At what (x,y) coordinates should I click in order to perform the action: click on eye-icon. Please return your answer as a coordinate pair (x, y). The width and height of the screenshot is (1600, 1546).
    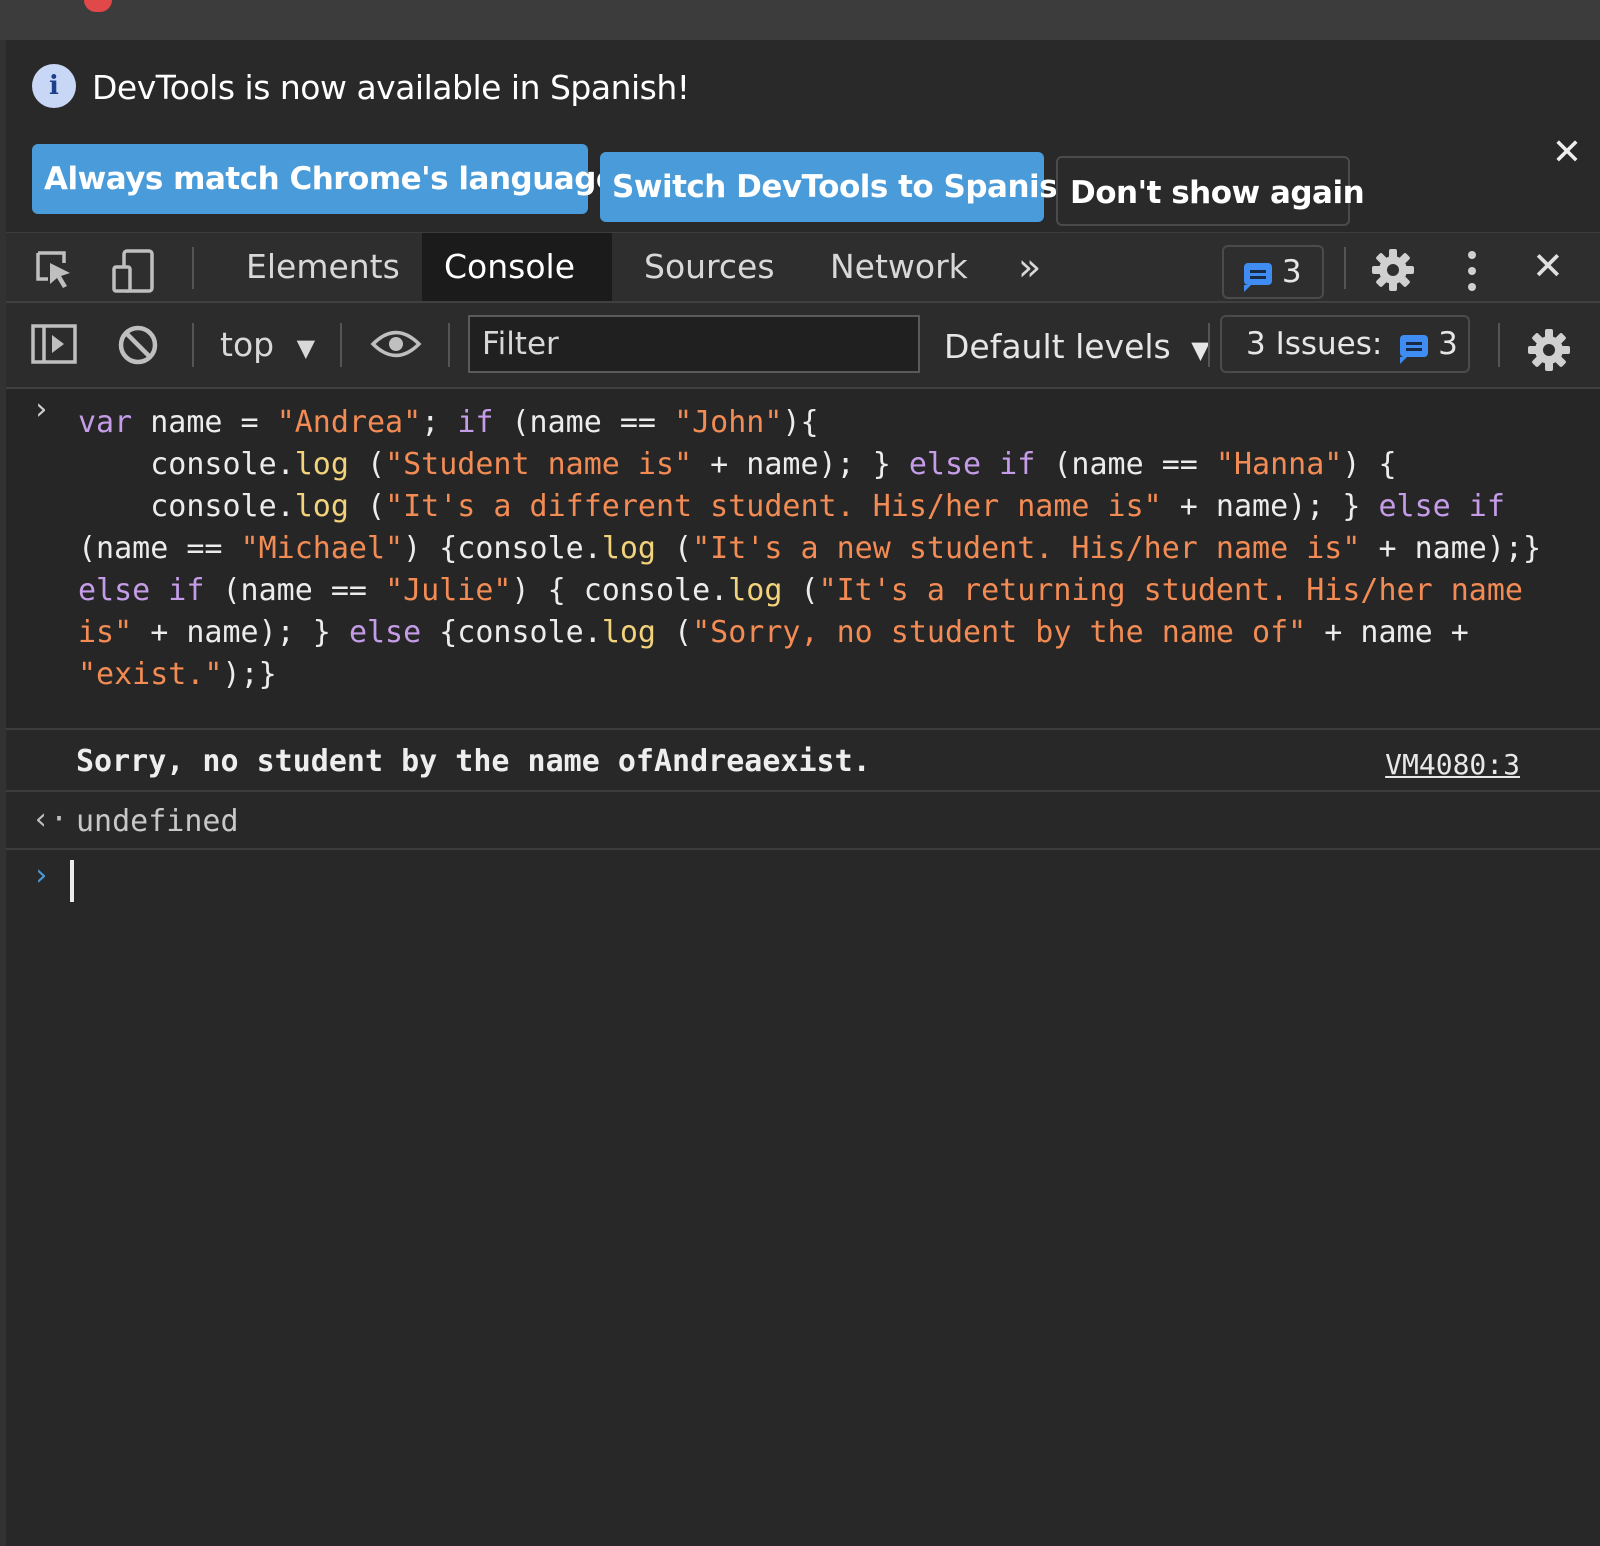
    Looking at the image, I should click on (396, 347).